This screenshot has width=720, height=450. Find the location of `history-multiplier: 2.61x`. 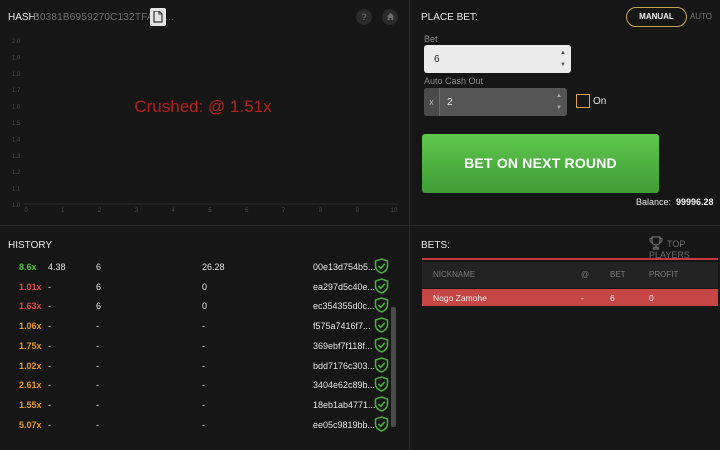

history-multiplier: 2.61x is located at coordinates (30, 385).